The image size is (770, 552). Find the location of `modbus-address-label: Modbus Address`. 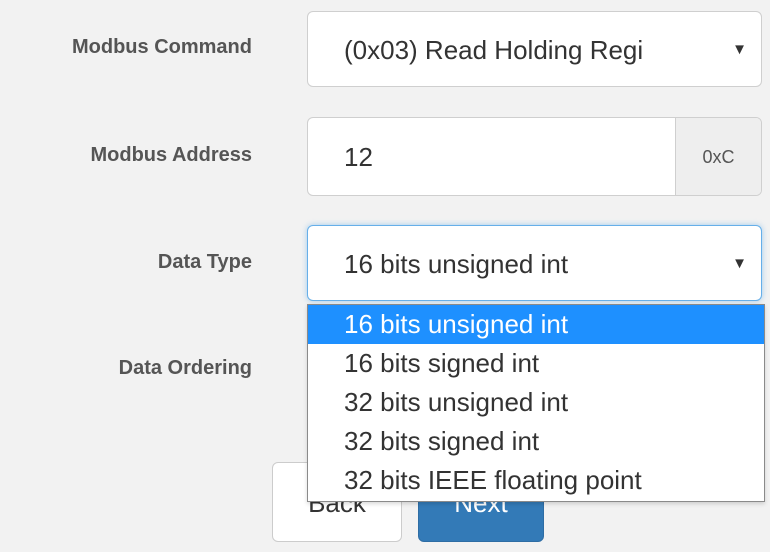

modbus-address-label: Modbus Address is located at coordinates (171, 155).